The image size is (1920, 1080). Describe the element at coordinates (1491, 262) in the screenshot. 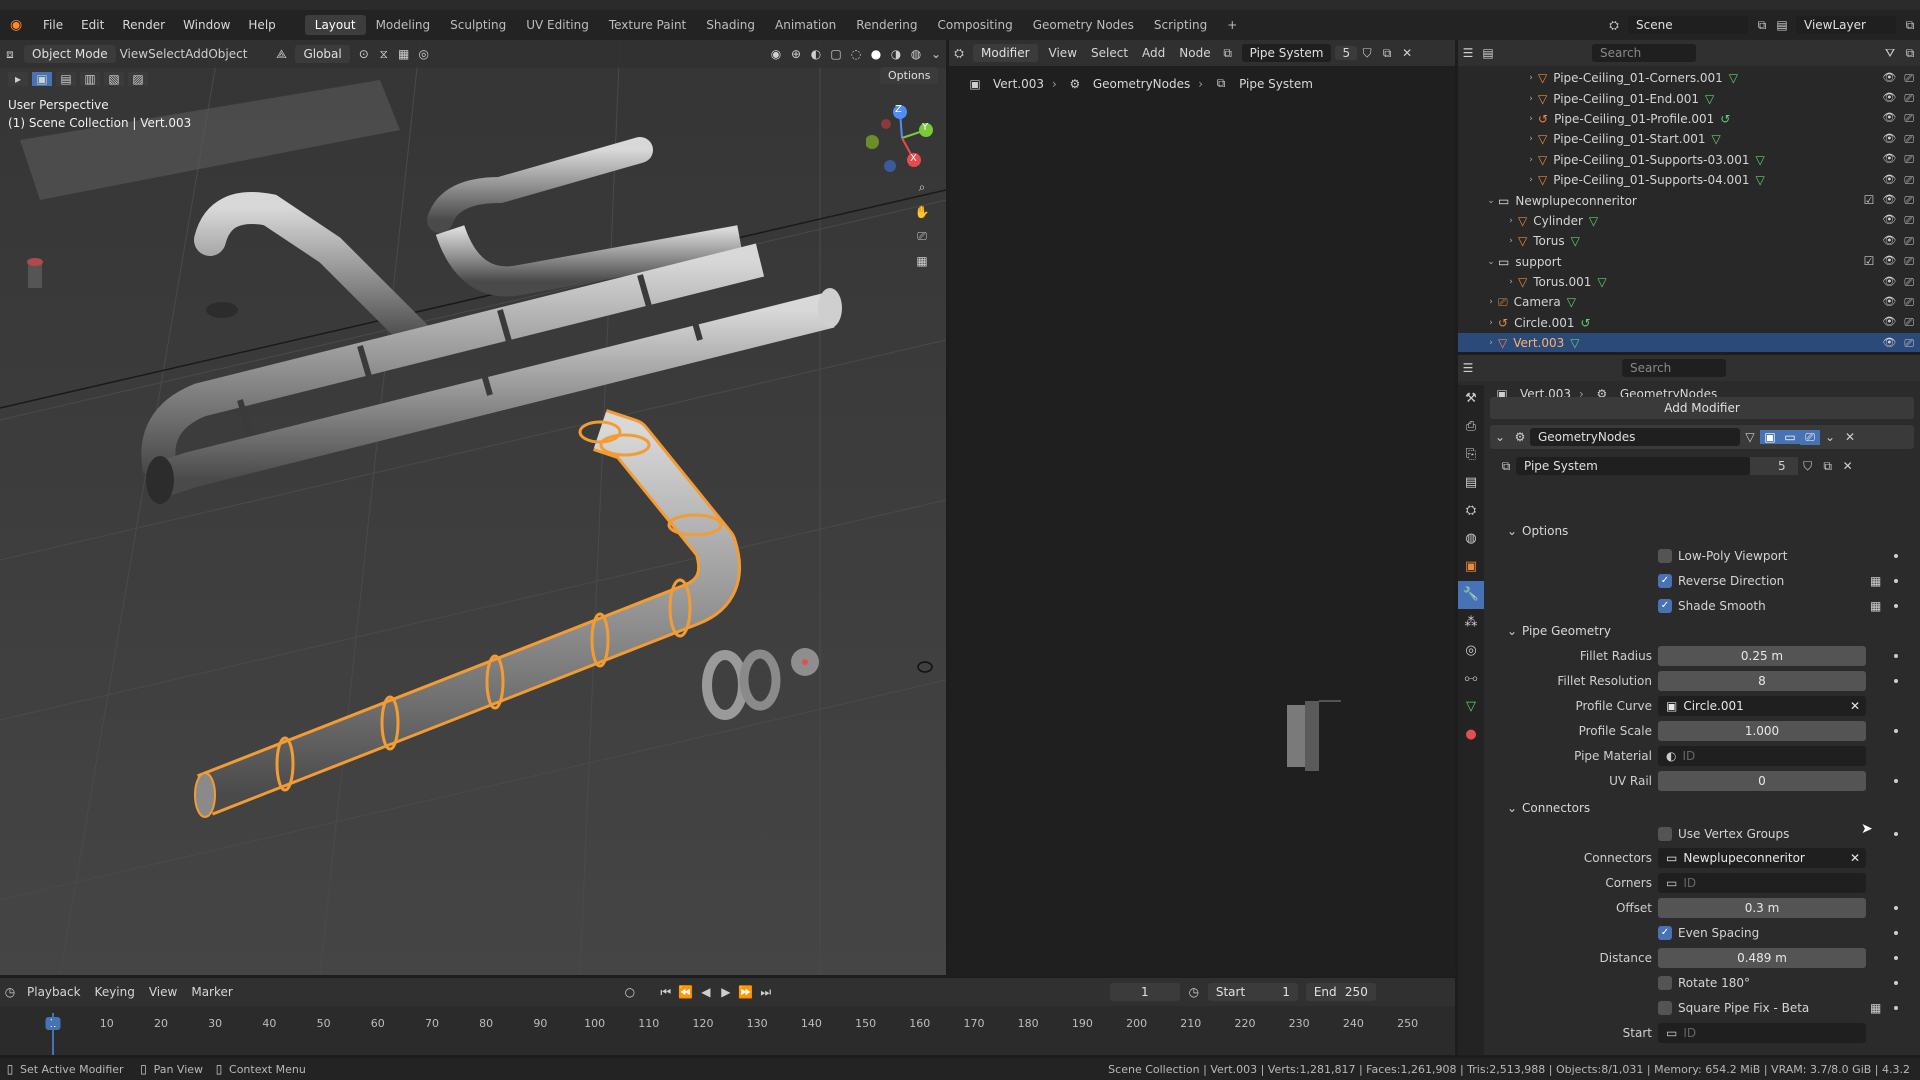

I see `expand-chevron-icon: ⌄` at that location.